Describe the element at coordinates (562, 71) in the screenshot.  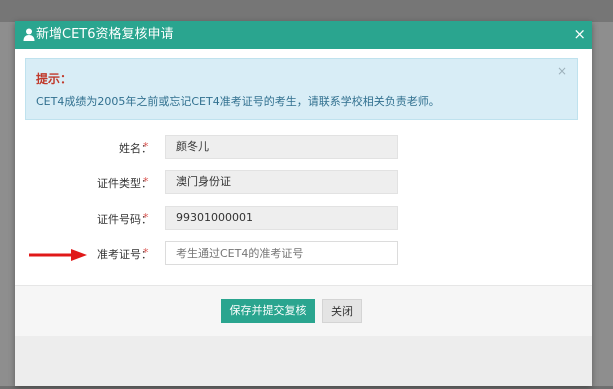
I see `alert-close-button: ×` at that location.